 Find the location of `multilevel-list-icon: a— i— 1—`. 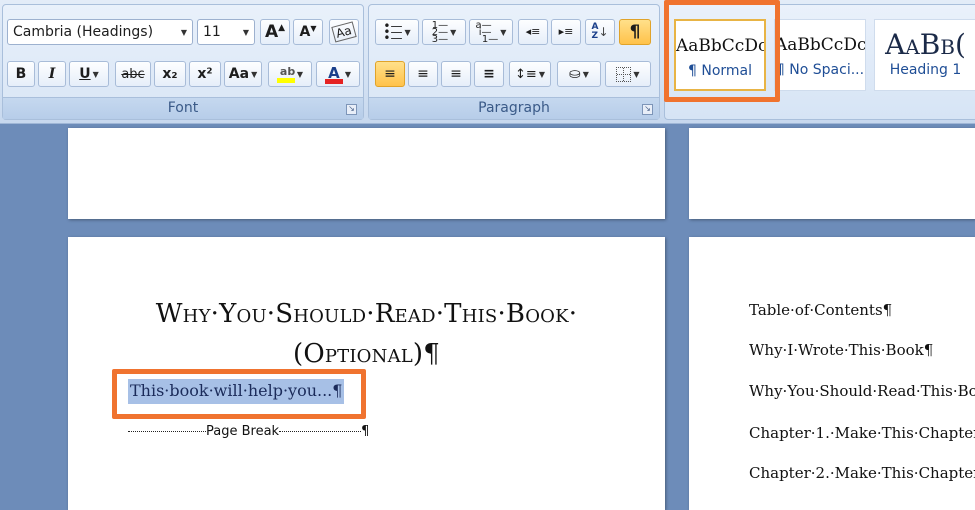

multilevel-list-icon: a— i— 1— is located at coordinates (487, 32).